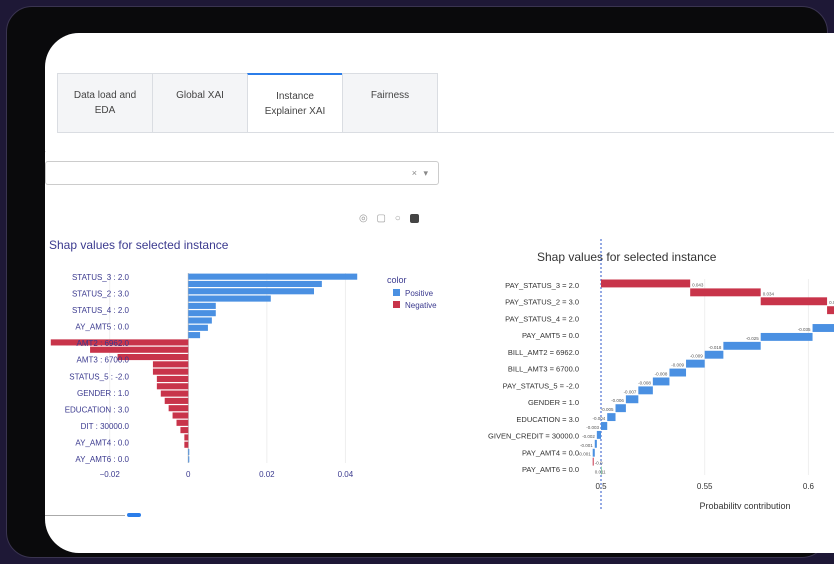 This screenshot has height=564, width=834. Describe the element at coordinates (390, 95) in the screenshot. I see `tab-label: Fairness` at that location.